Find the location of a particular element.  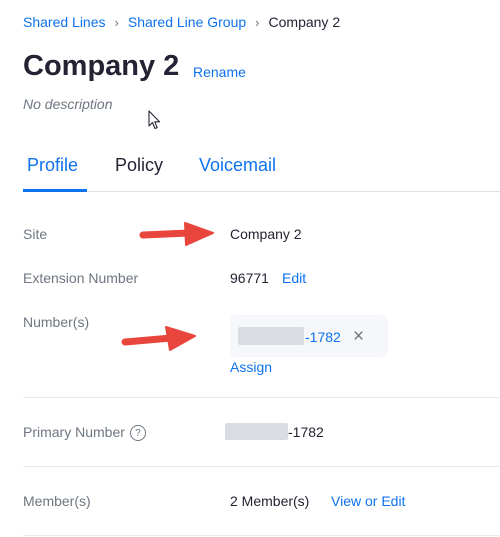

tabs-divider is located at coordinates (261, 191).